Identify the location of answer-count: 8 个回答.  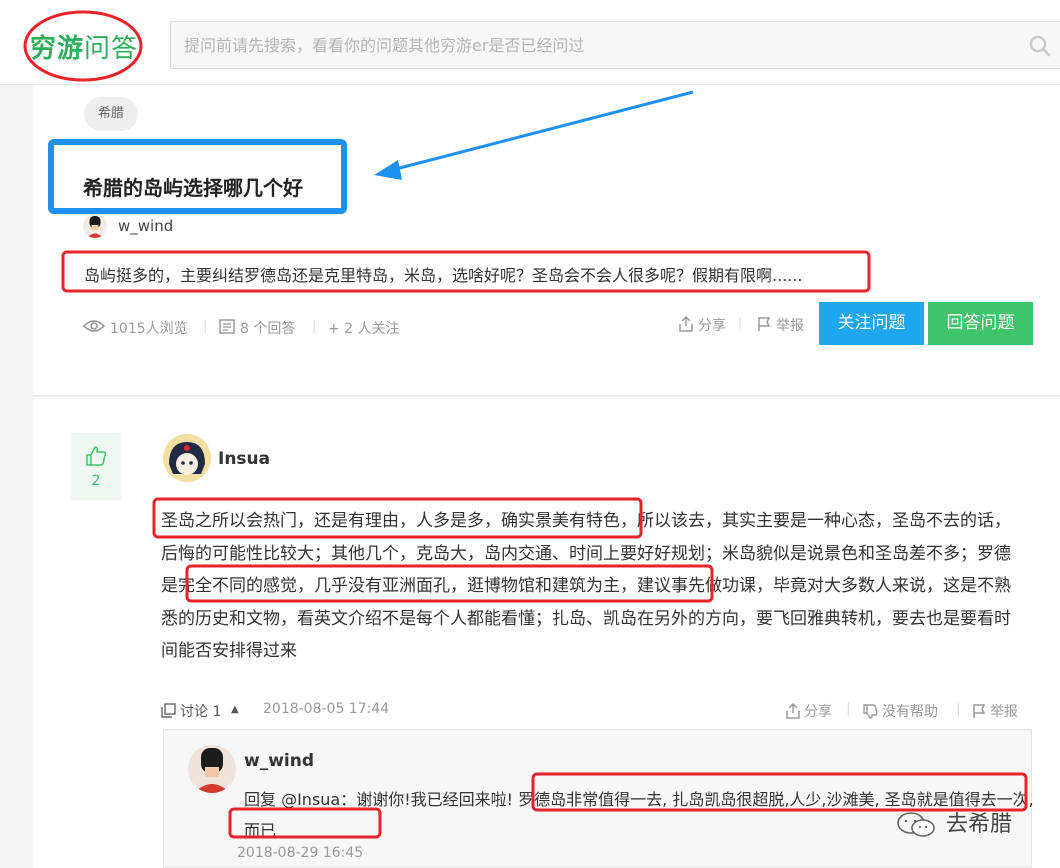
(267, 328).